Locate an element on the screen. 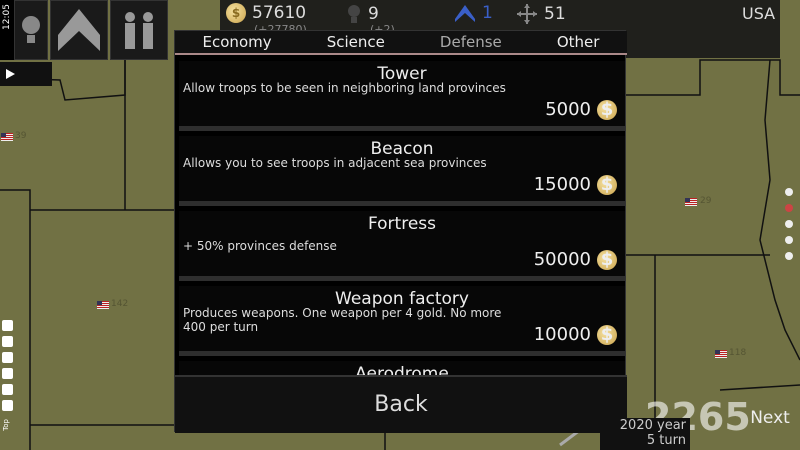  building-cost: 15000 $ is located at coordinates (575, 184).